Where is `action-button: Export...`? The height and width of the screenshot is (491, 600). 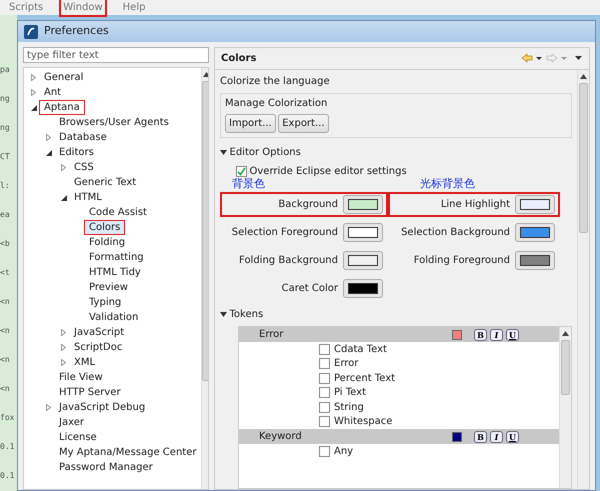
action-button: Export... is located at coordinates (303, 123).